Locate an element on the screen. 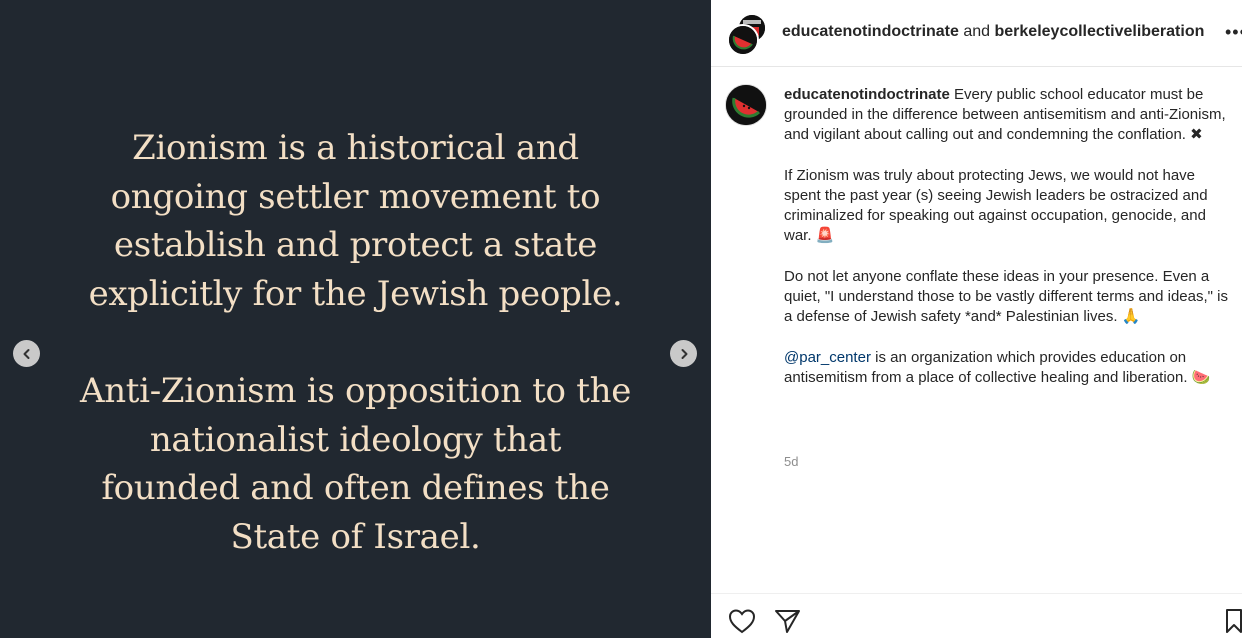 The width and height of the screenshot is (1242, 639). author-link: educatenotindoctrinate is located at coordinates (870, 31).